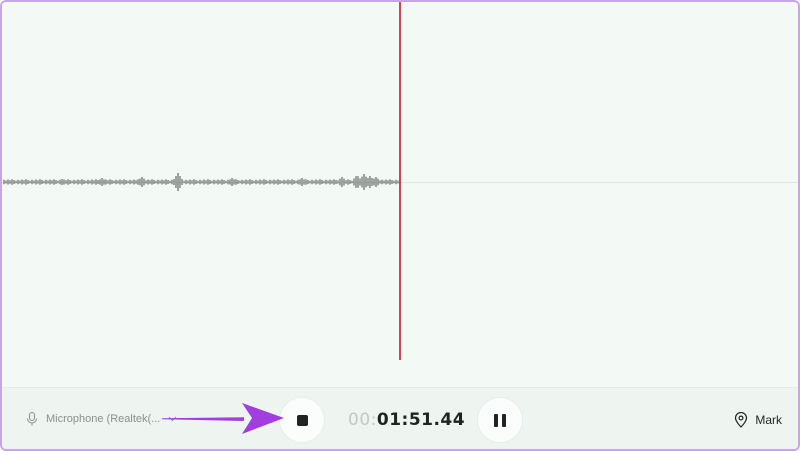 This screenshot has height=451, width=800. Describe the element at coordinates (32, 419) in the screenshot. I see `microphone-icon` at that location.